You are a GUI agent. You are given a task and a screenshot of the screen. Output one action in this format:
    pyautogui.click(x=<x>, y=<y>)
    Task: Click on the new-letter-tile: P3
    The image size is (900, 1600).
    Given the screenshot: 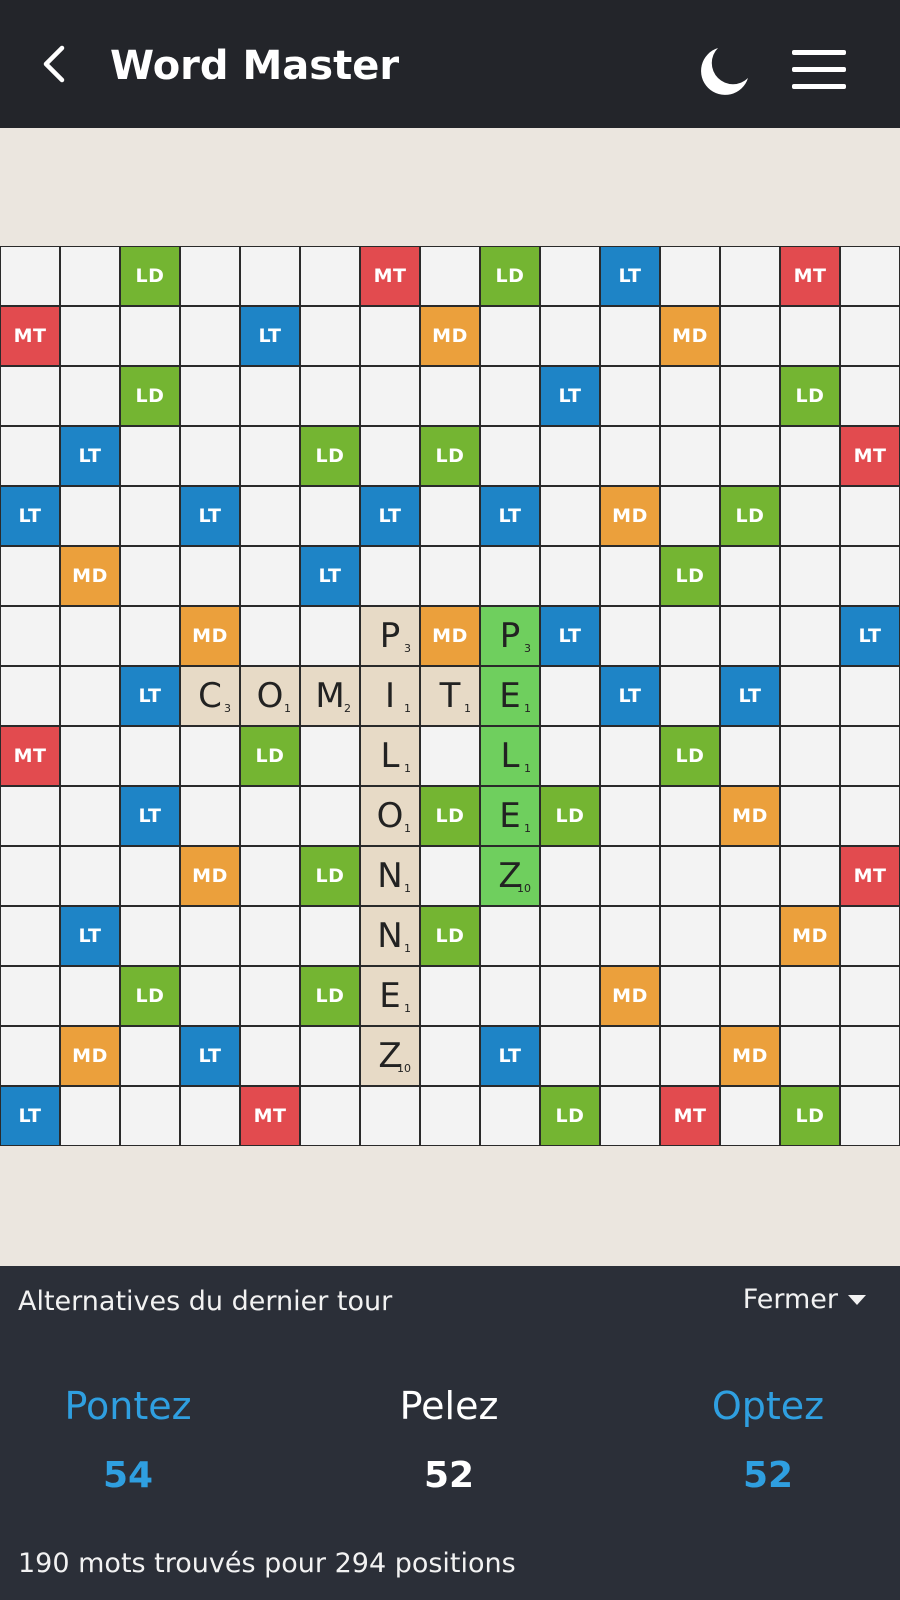 What is the action you would take?
    pyautogui.click(x=510, y=636)
    